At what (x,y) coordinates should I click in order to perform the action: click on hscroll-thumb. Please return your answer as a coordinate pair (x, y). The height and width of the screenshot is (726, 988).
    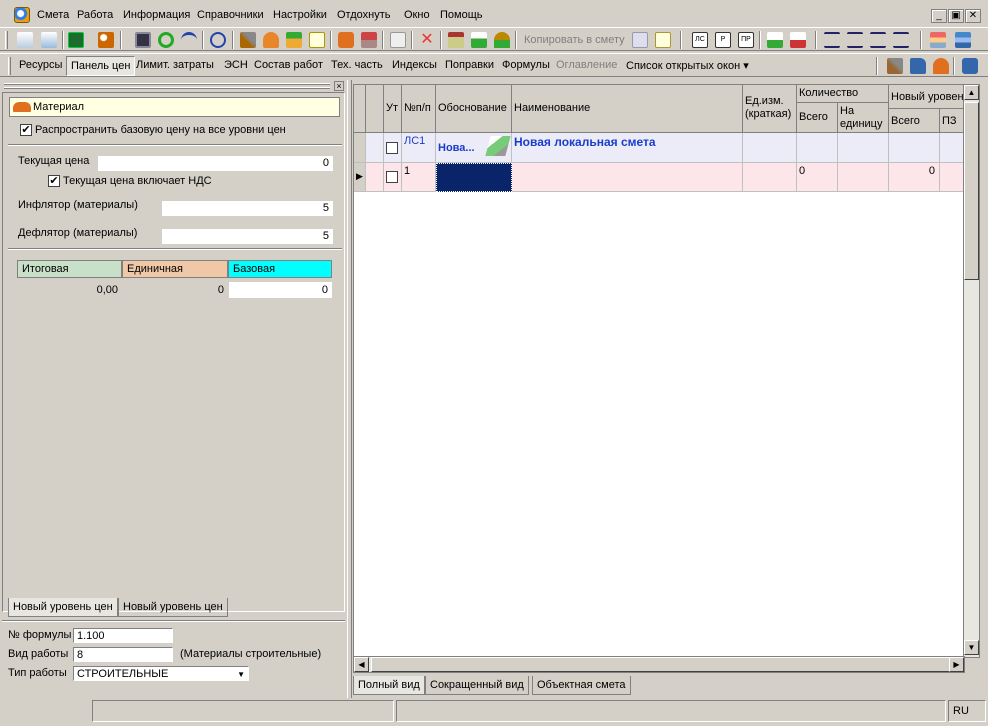
    Looking at the image, I should click on (661, 664).